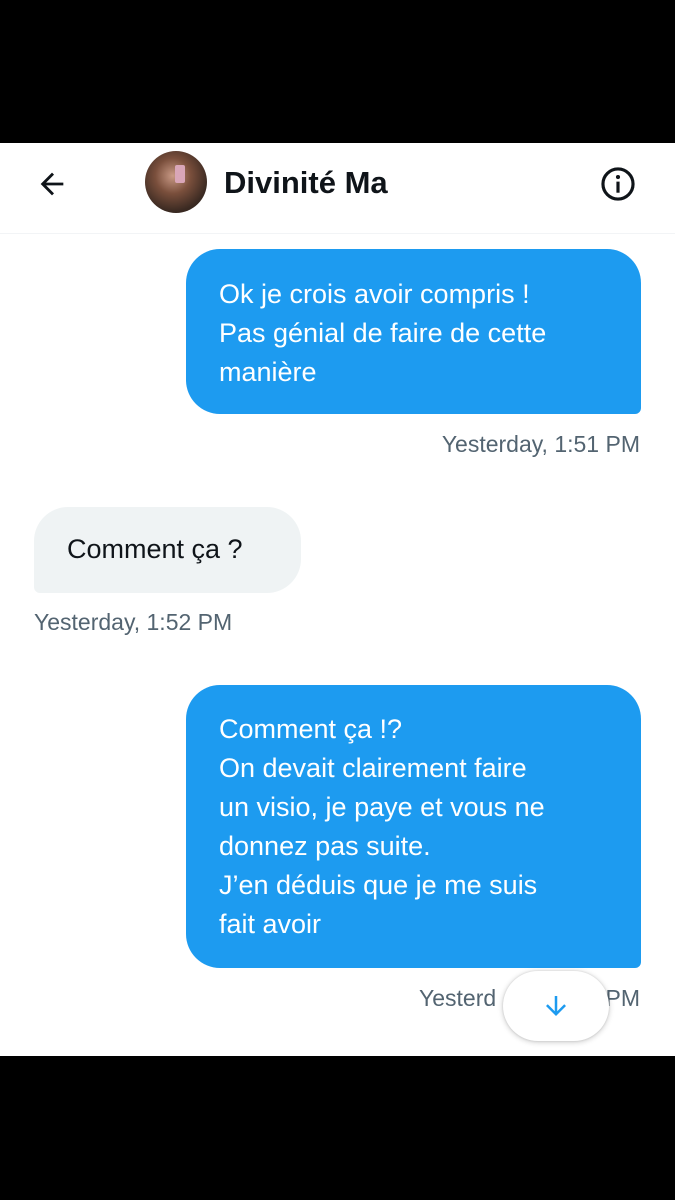 This screenshot has height=1200, width=675. What do you see at coordinates (540, 444) in the screenshot?
I see `message-timestamp: Yesterday, 1:51 PM` at bounding box center [540, 444].